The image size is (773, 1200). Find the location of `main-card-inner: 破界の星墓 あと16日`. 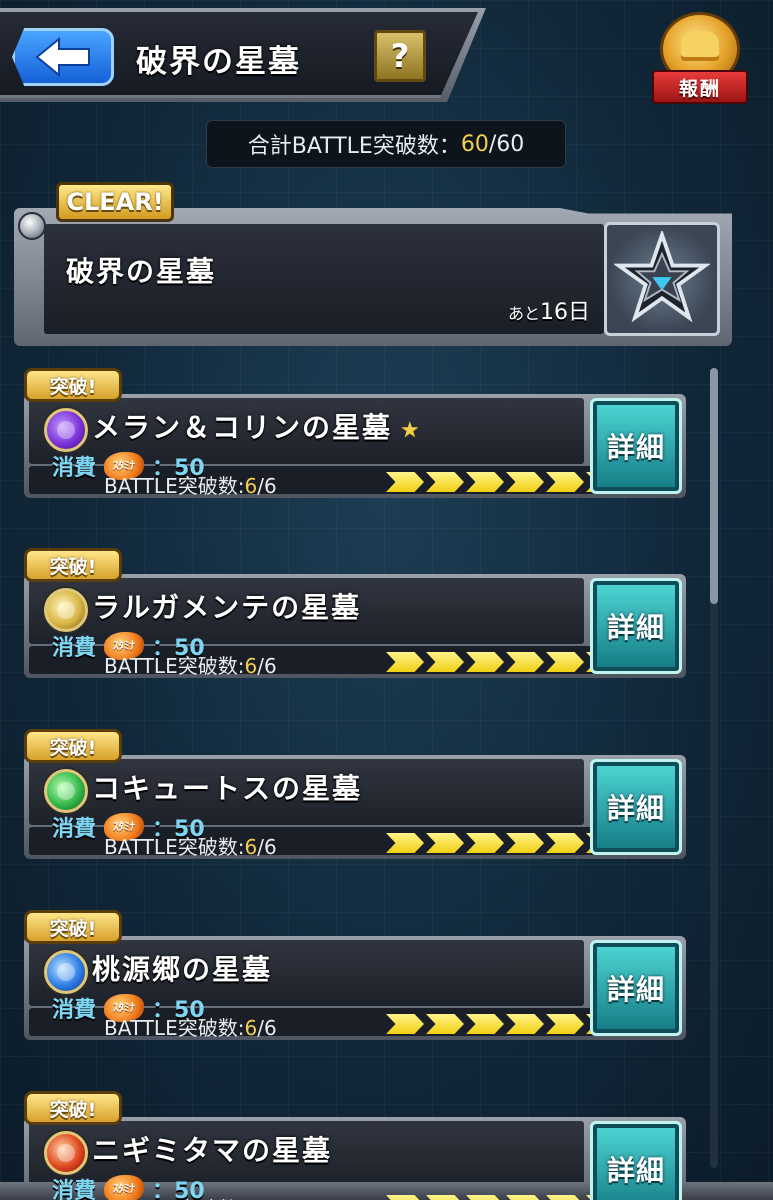

main-card-inner: 破界の星墓 あと16日 is located at coordinates (324, 279).